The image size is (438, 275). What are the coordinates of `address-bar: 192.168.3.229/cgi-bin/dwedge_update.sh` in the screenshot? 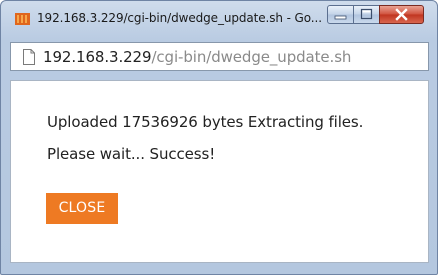 It's located at (219, 56).